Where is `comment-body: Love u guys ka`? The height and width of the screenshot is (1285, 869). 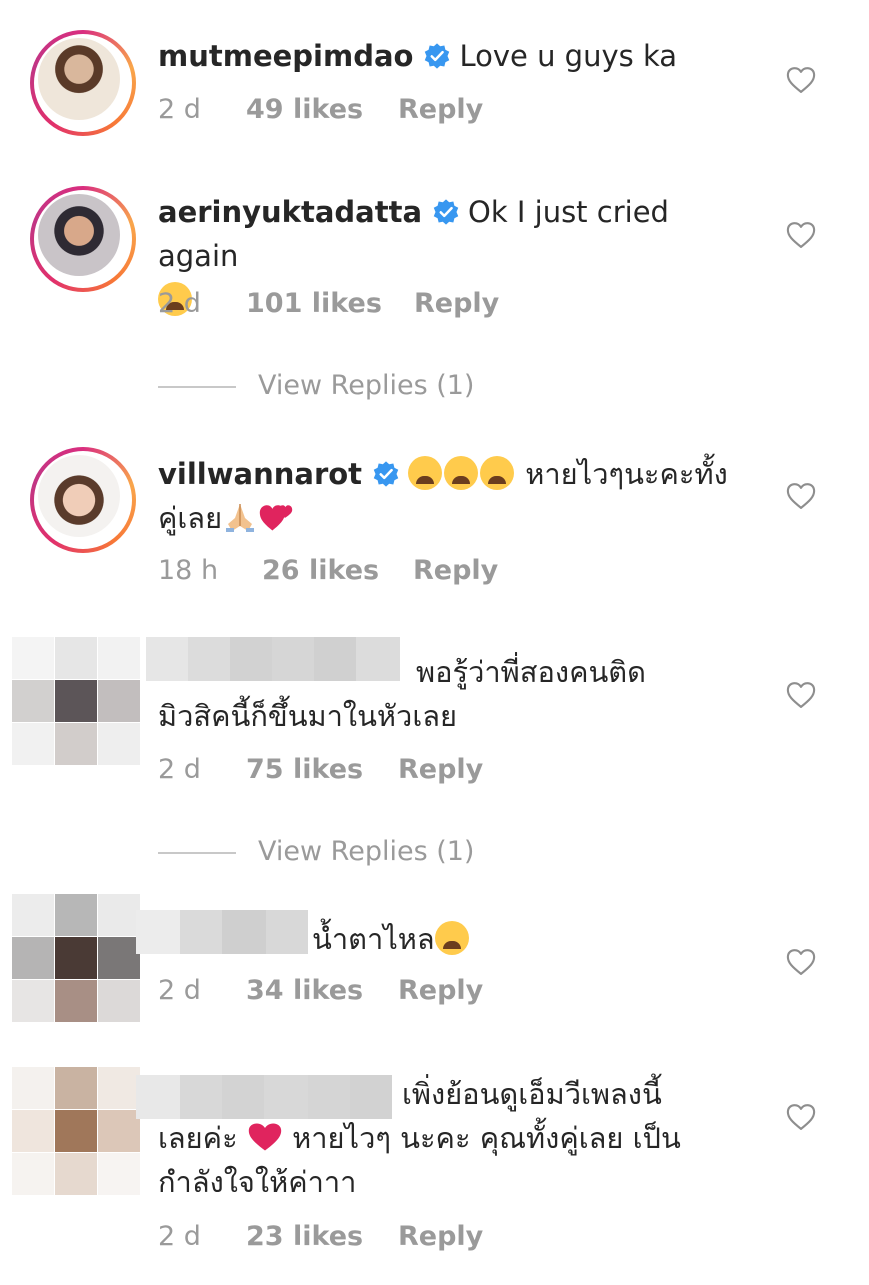
comment-body: Love u guys ka is located at coordinates (568, 56).